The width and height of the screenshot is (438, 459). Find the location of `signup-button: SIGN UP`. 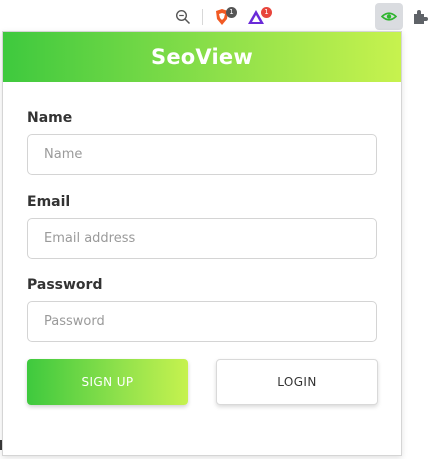

signup-button: SIGN UP is located at coordinates (107, 382).